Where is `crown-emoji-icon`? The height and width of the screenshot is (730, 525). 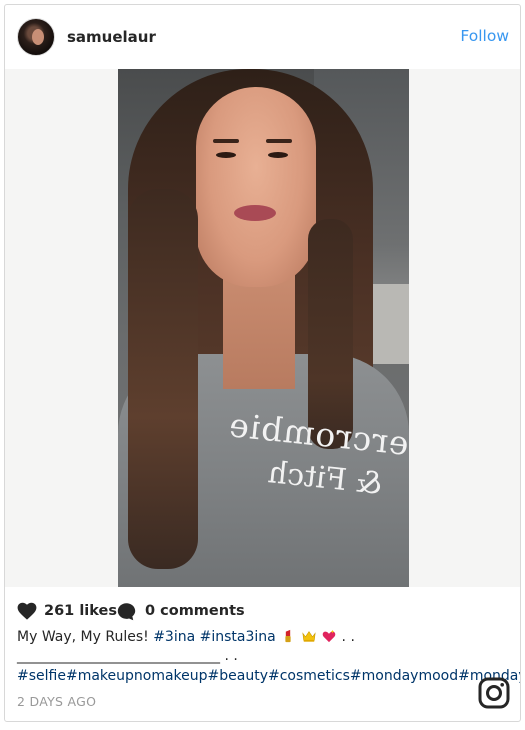
crown-emoji-icon is located at coordinates (309, 636).